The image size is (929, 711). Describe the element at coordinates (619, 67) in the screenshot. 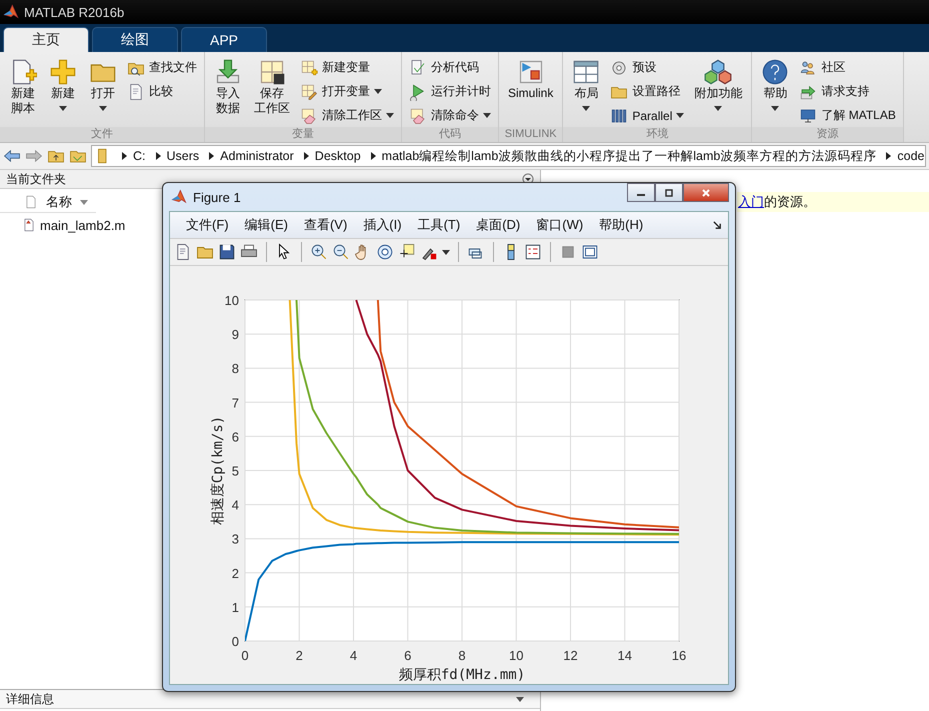

I see `settings-icon` at that location.